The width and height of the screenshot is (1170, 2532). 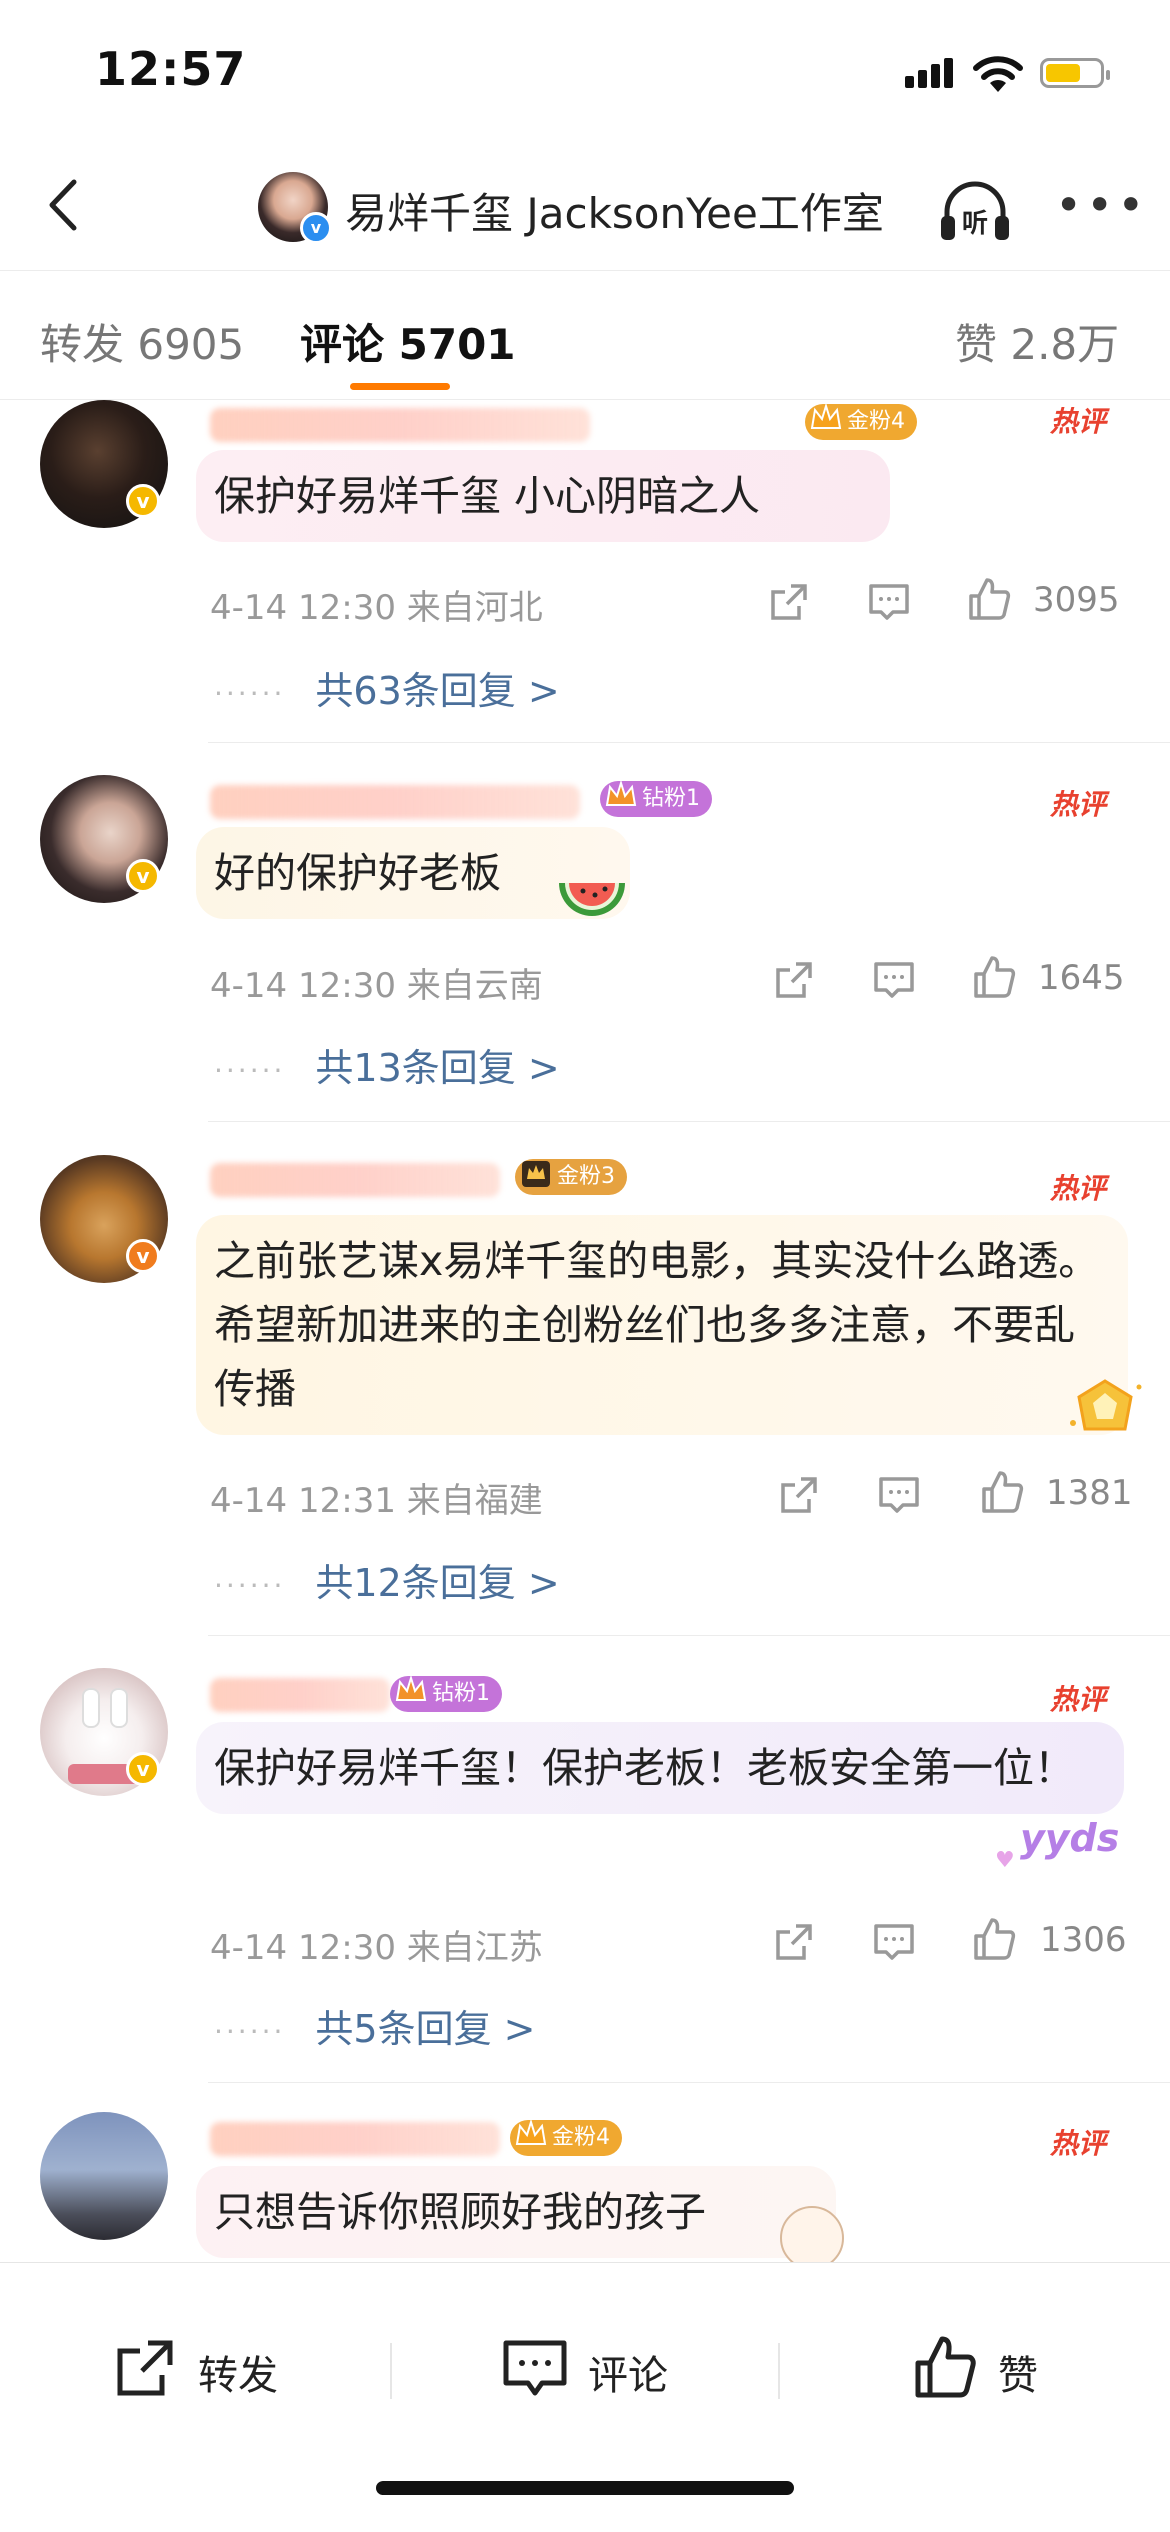 I want to click on page-title: 易烊千玺 JacksonYee工作室, so click(x=614, y=210).